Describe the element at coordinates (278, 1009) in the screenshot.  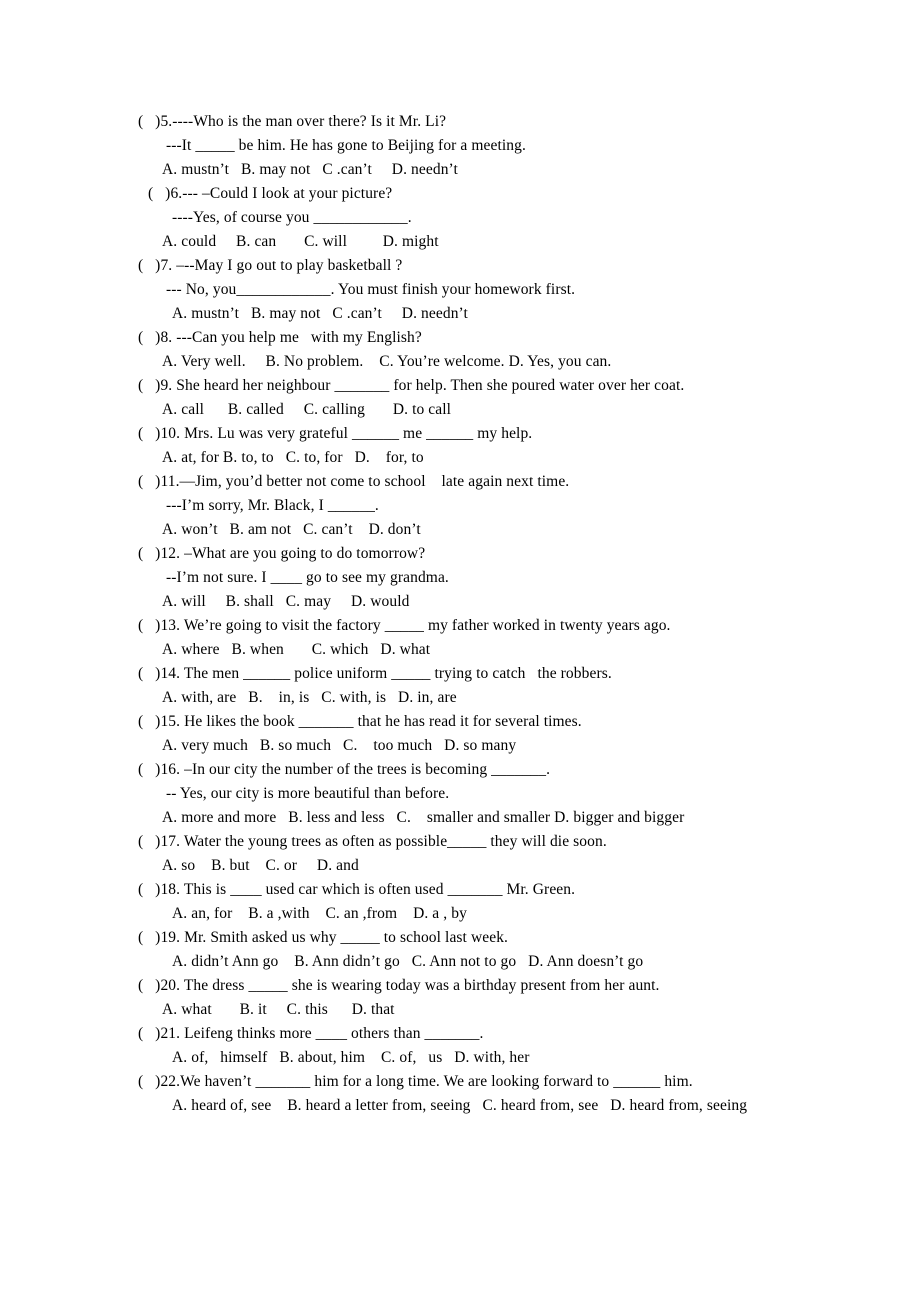
I see `question-line: A. what B. it C. this D. that` at that location.